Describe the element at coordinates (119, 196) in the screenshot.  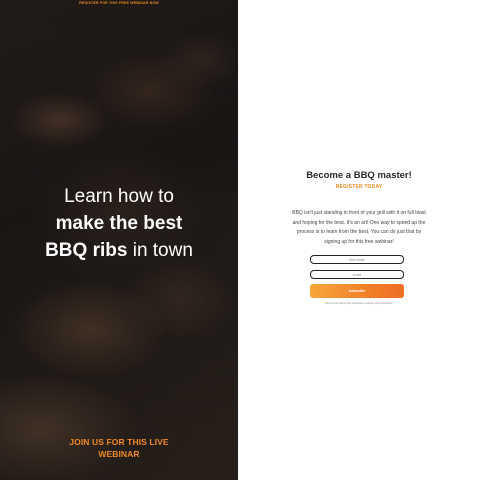
I see `headline-line-1: Learn how to` at that location.